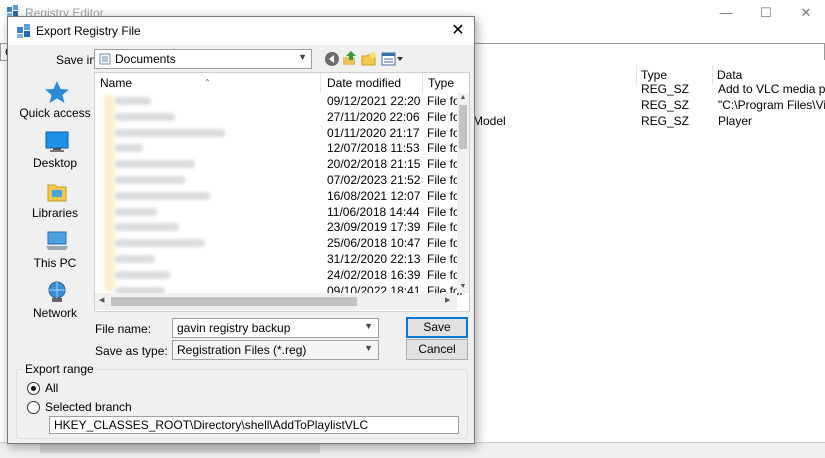 The width and height of the screenshot is (825, 458). I want to click on file-row: 09/12/2021 22:20 File fol, so click(278, 101).